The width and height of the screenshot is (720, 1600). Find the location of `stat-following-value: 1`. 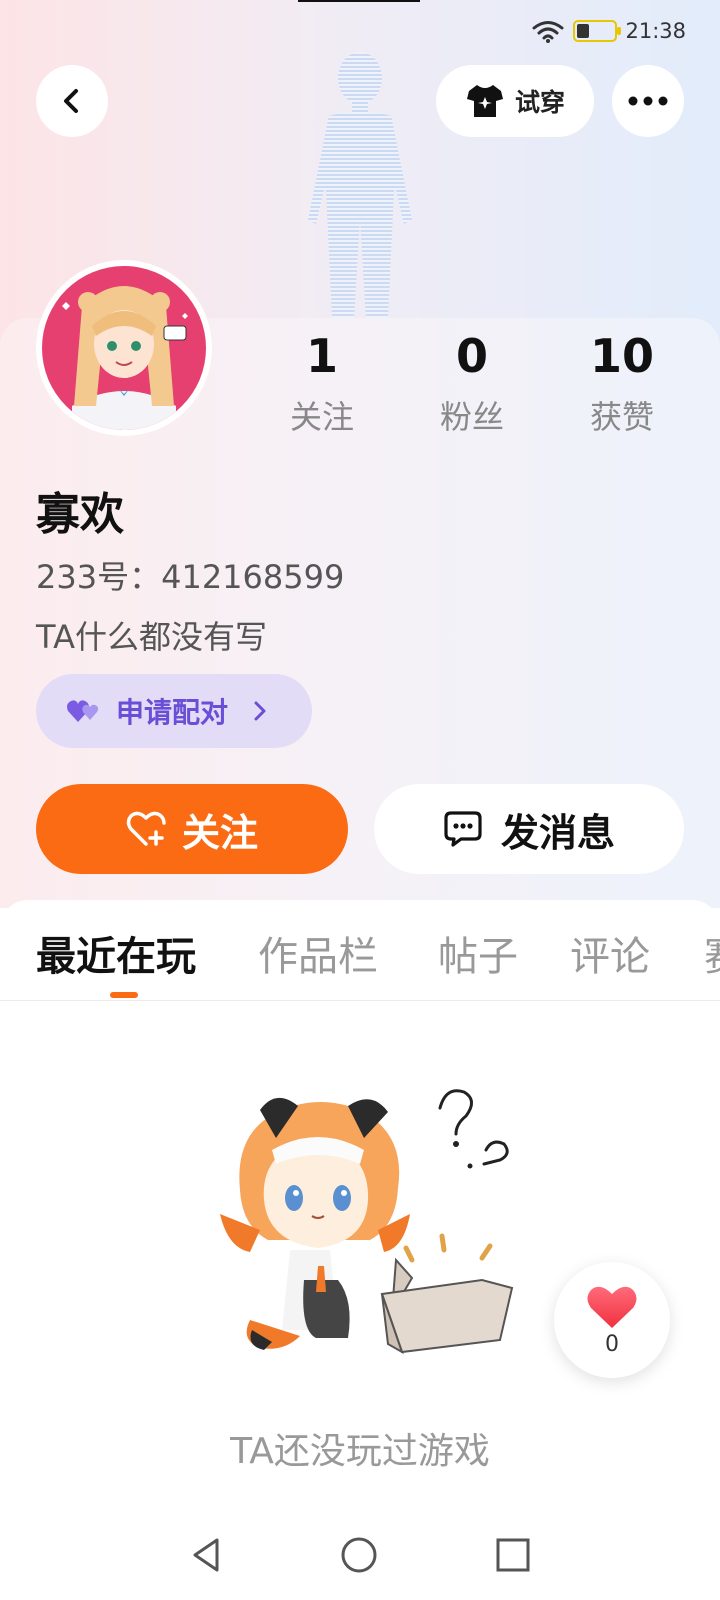

stat-following-value: 1 is located at coordinates (321, 356).